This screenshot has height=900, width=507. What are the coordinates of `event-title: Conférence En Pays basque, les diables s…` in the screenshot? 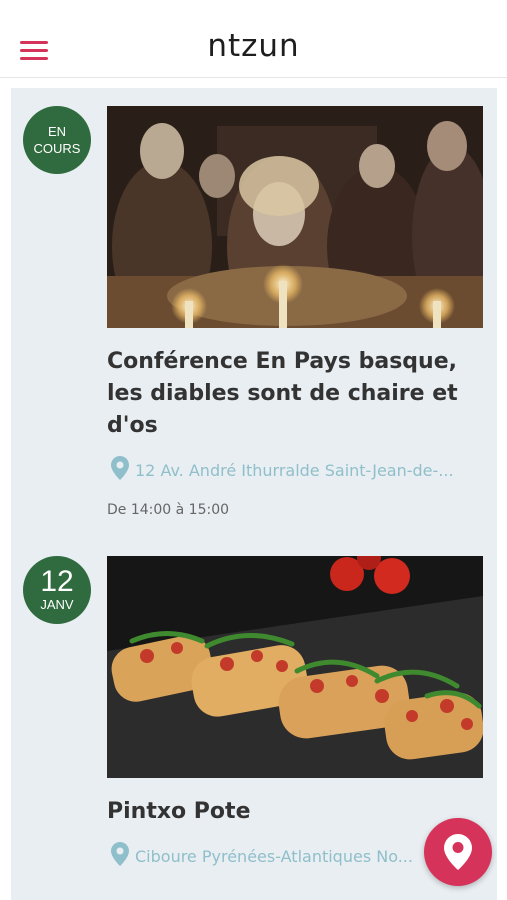 It's located at (295, 394).